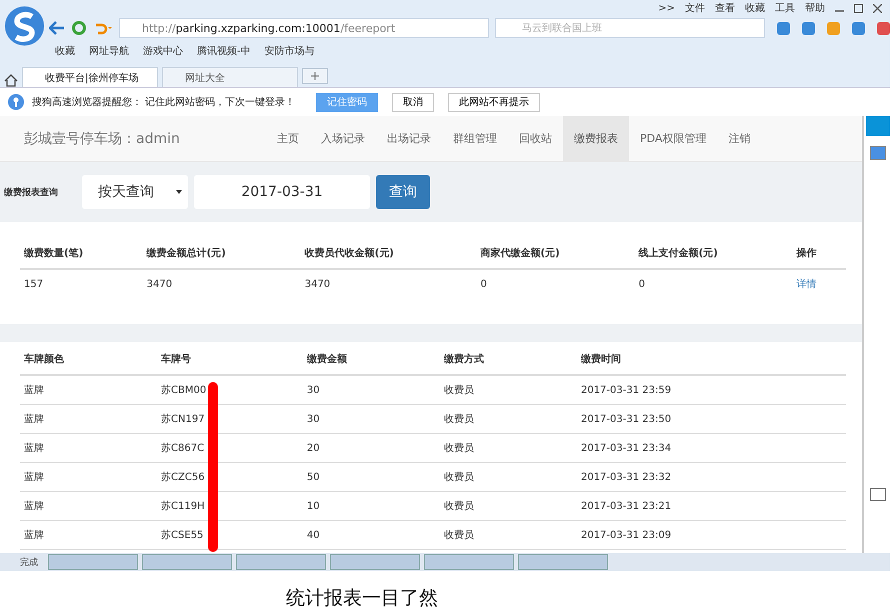  What do you see at coordinates (403, 192) in the screenshot?
I see `query-button: 查询` at bounding box center [403, 192].